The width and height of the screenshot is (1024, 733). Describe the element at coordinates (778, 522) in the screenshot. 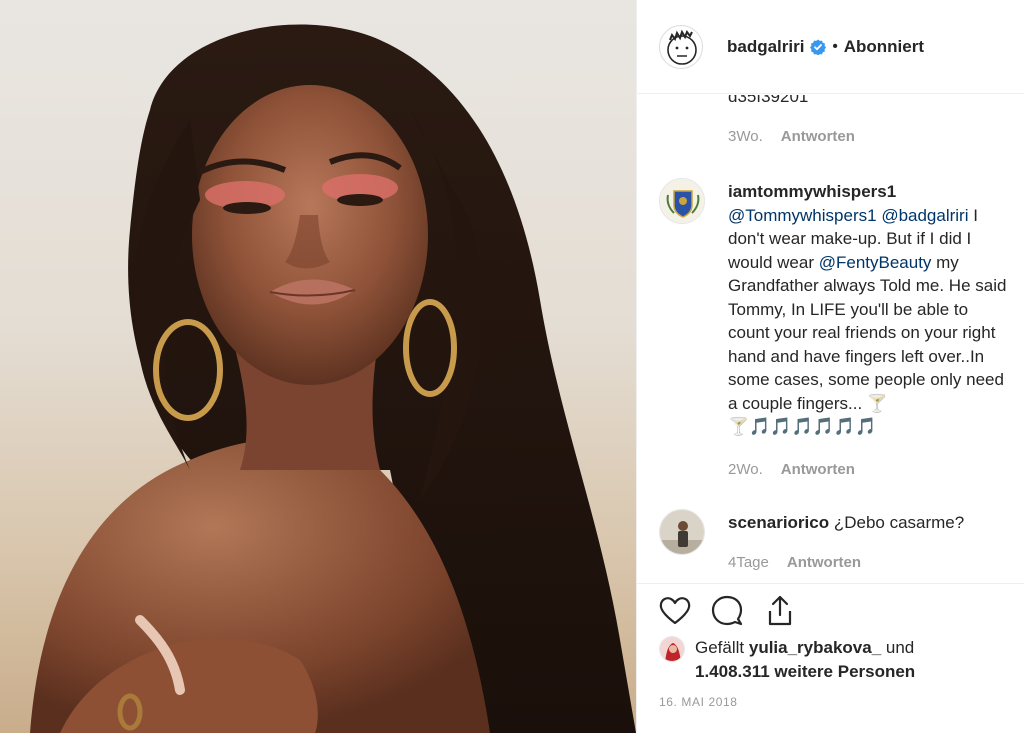

I see `comment-author: scenariorico` at that location.